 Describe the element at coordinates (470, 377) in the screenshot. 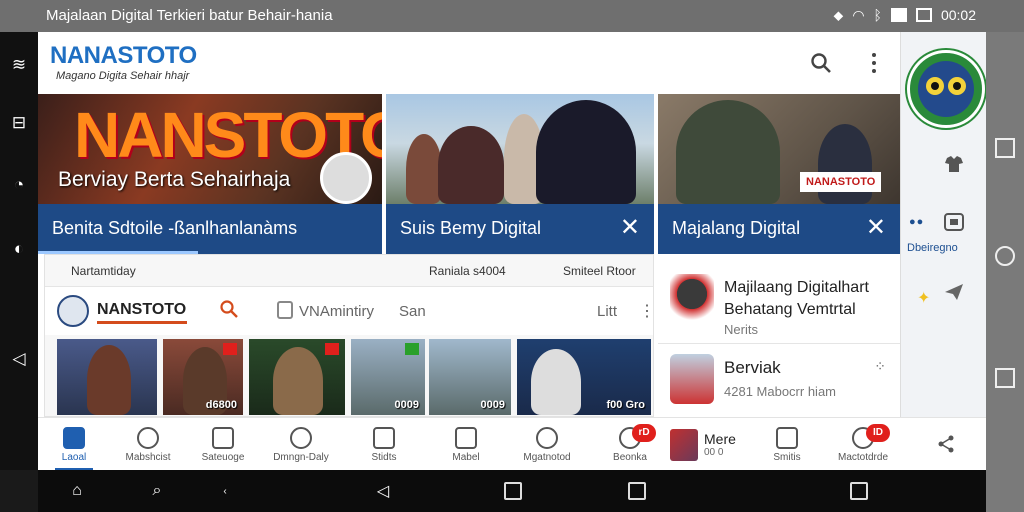

I see `thumb-5: 0009` at that location.